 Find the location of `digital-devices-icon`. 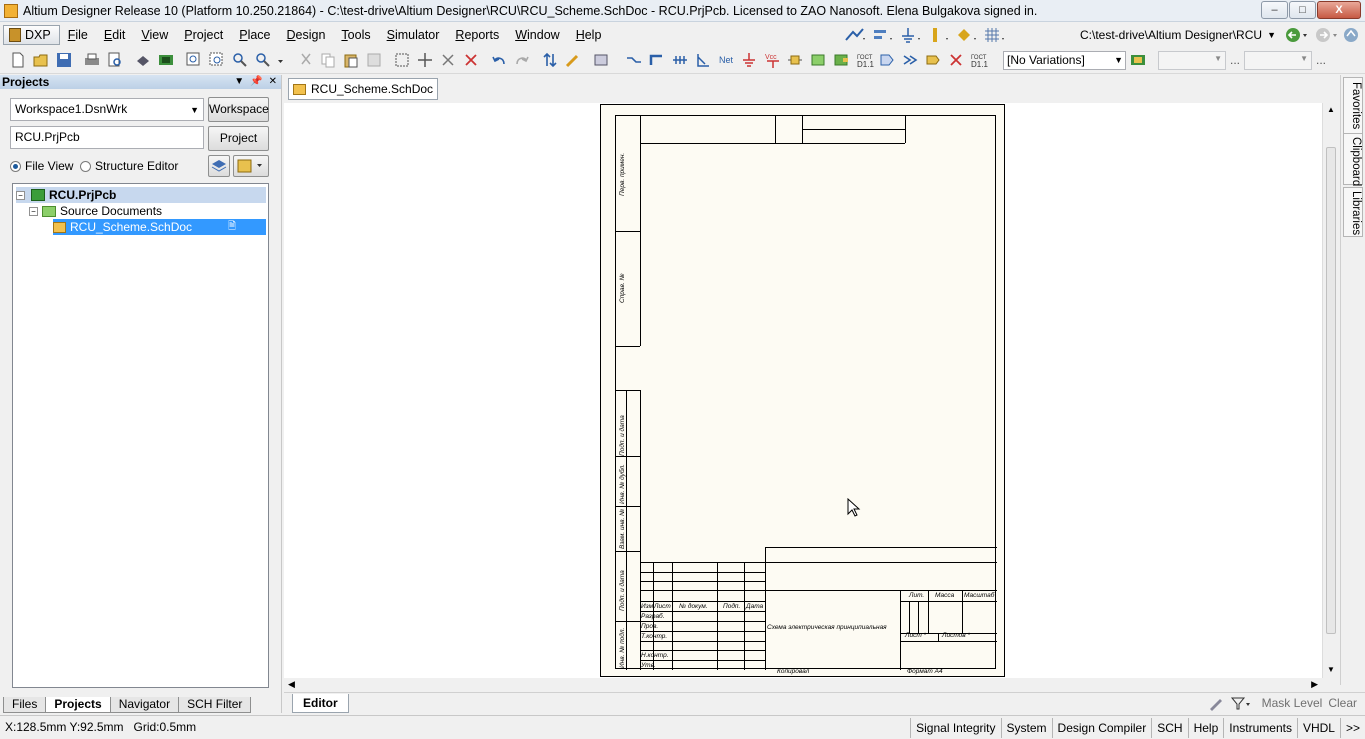

digital-devices-icon is located at coordinates (939, 35).